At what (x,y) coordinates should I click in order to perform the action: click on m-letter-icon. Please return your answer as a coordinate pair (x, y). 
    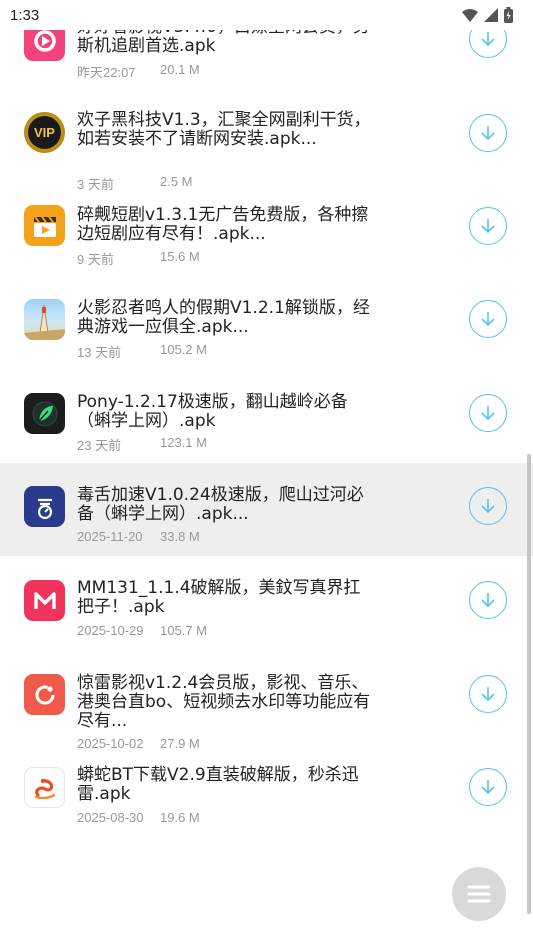
    Looking at the image, I should click on (44, 600).